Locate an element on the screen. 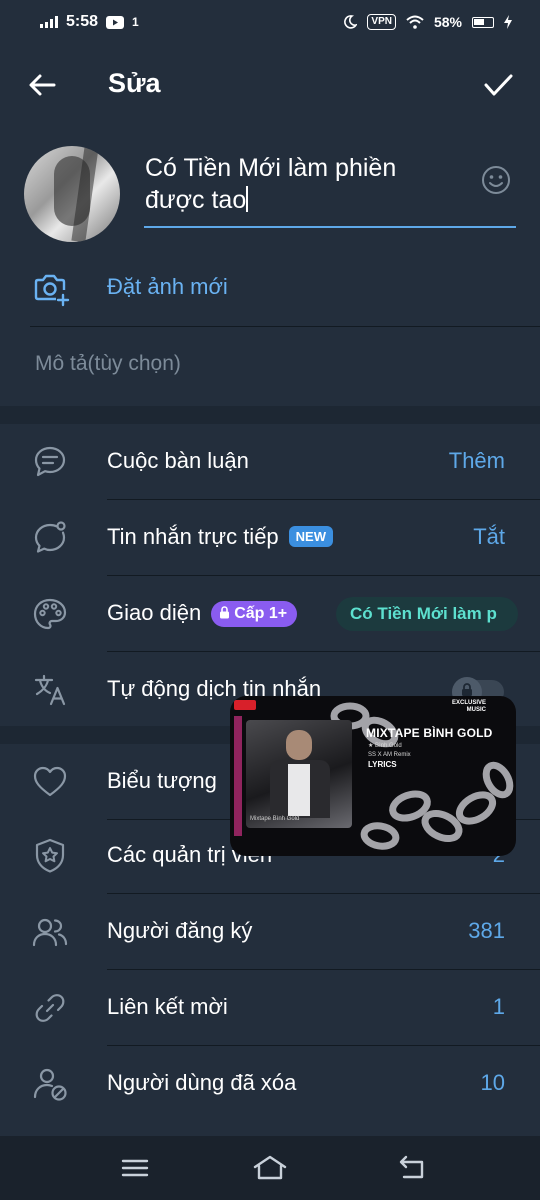 The width and height of the screenshot is (540, 1200). invite-links-label: Liên kết mời is located at coordinates (167, 1006).